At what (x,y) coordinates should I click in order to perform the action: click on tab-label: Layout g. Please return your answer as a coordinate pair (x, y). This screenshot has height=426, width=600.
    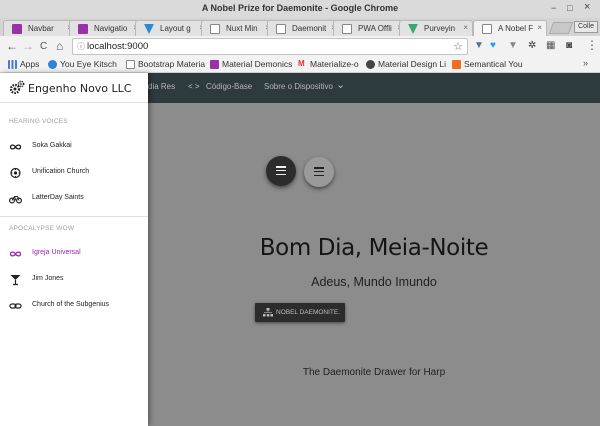
    Looking at the image, I should click on (175, 28).